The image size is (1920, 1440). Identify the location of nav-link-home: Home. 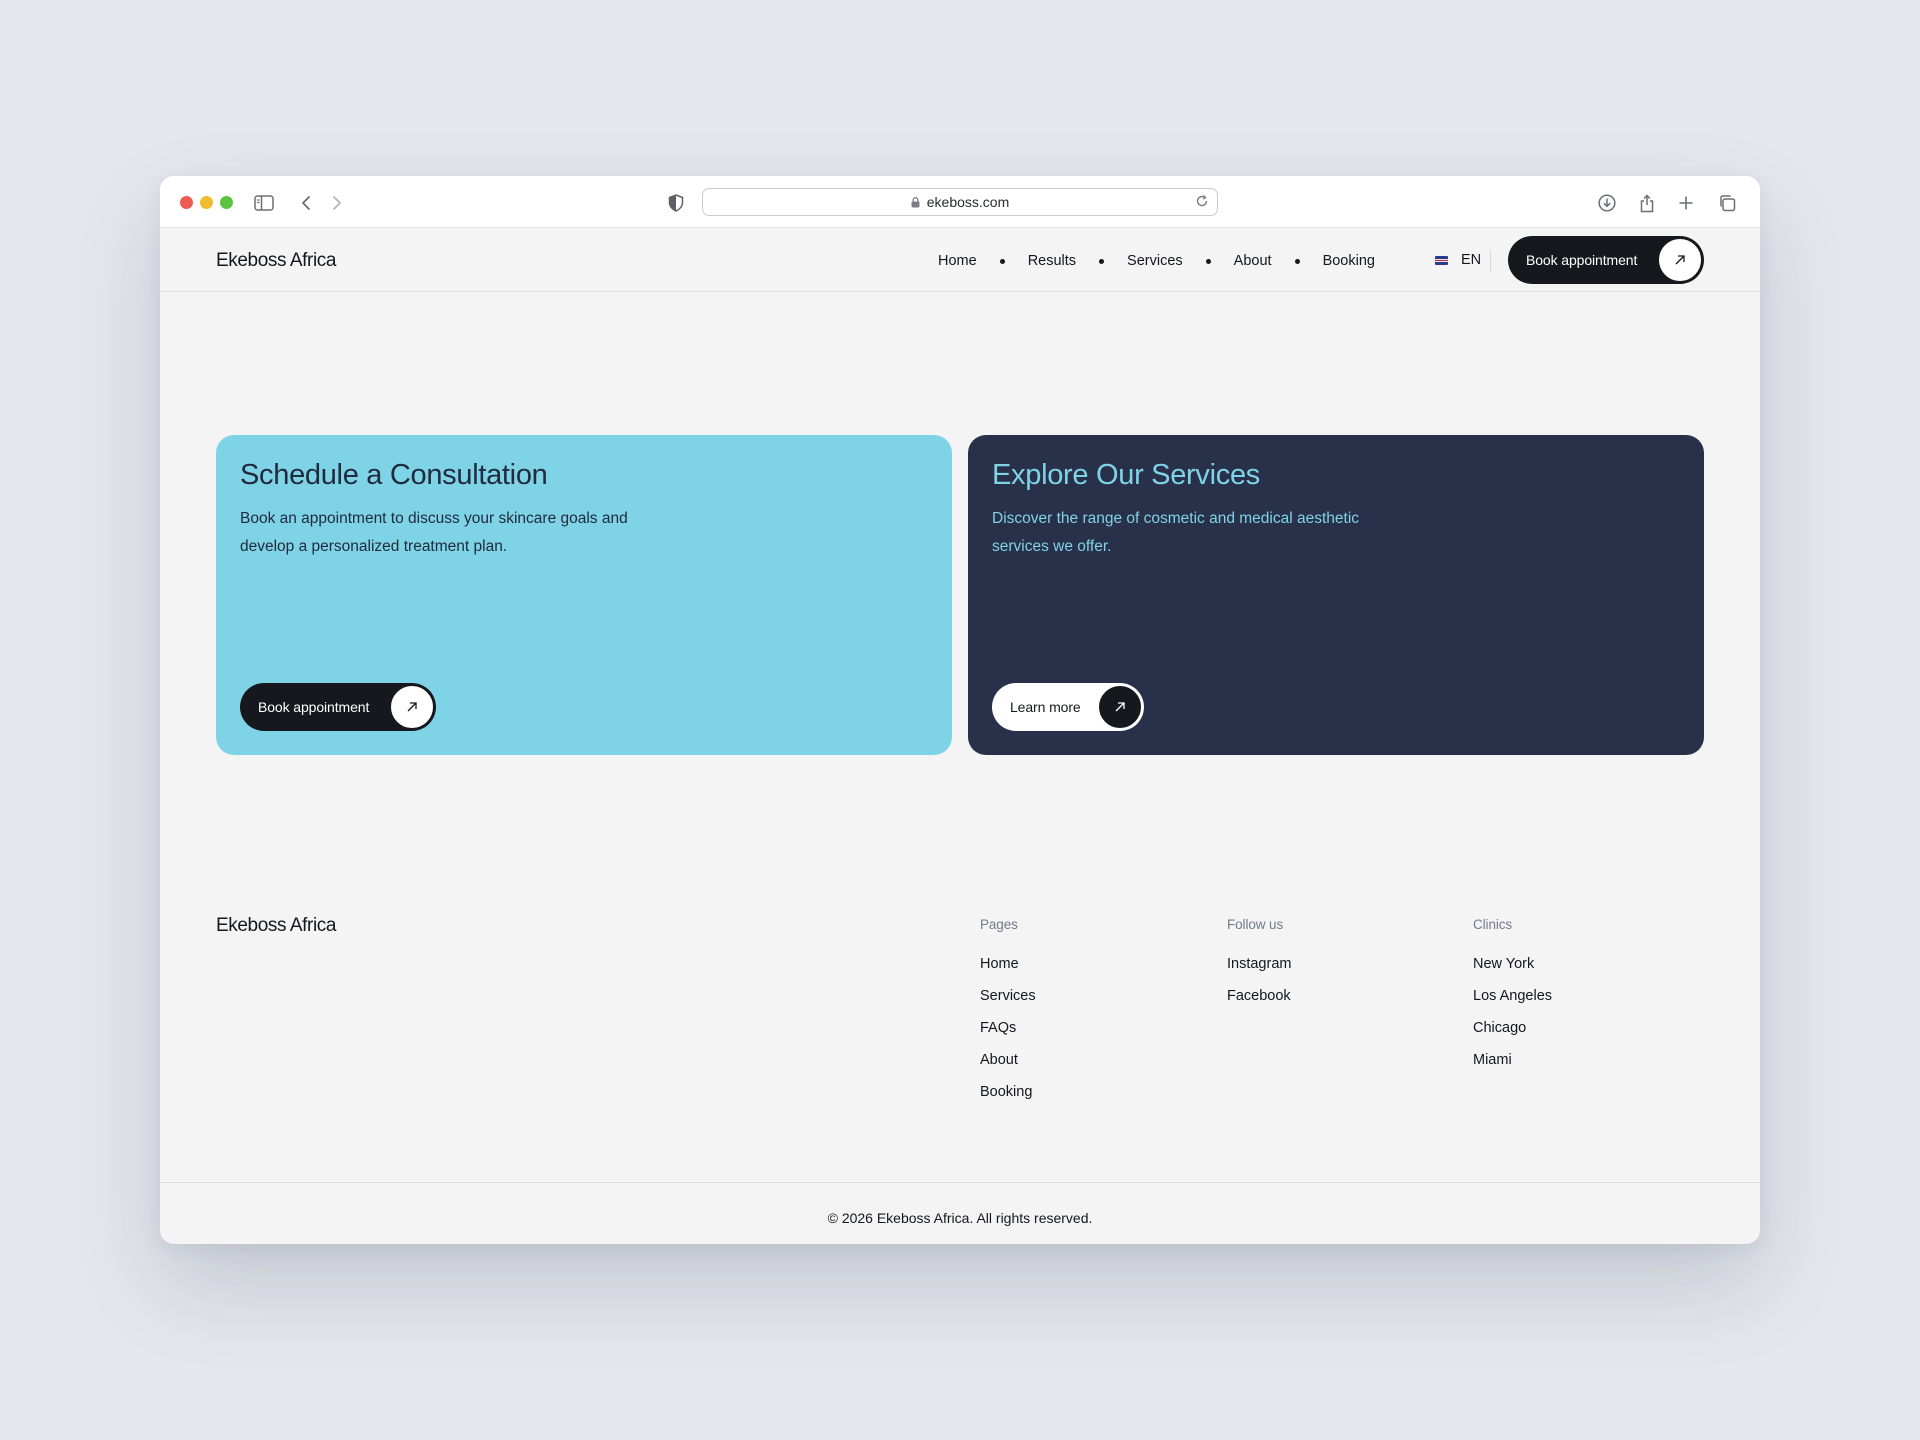
(957, 261).